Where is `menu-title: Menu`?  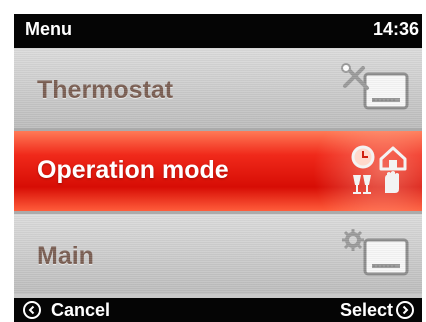 menu-title: Menu is located at coordinates (48, 29).